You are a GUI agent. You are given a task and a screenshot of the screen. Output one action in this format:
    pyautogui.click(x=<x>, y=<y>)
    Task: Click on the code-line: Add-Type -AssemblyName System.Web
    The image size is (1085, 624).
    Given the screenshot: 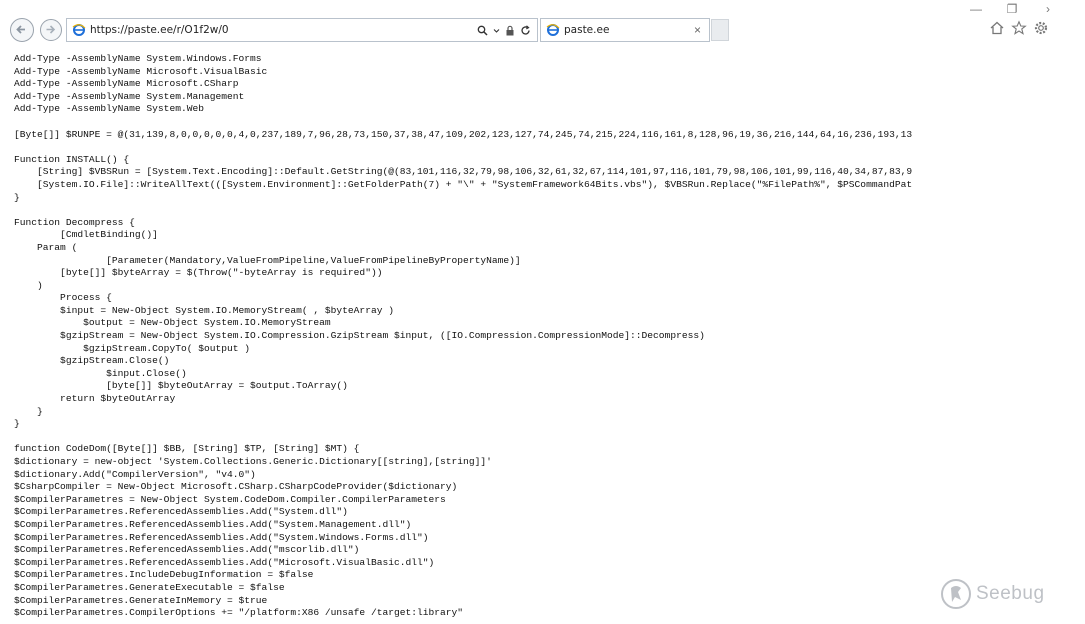 What is the action you would take?
    pyautogui.click(x=109, y=109)
    